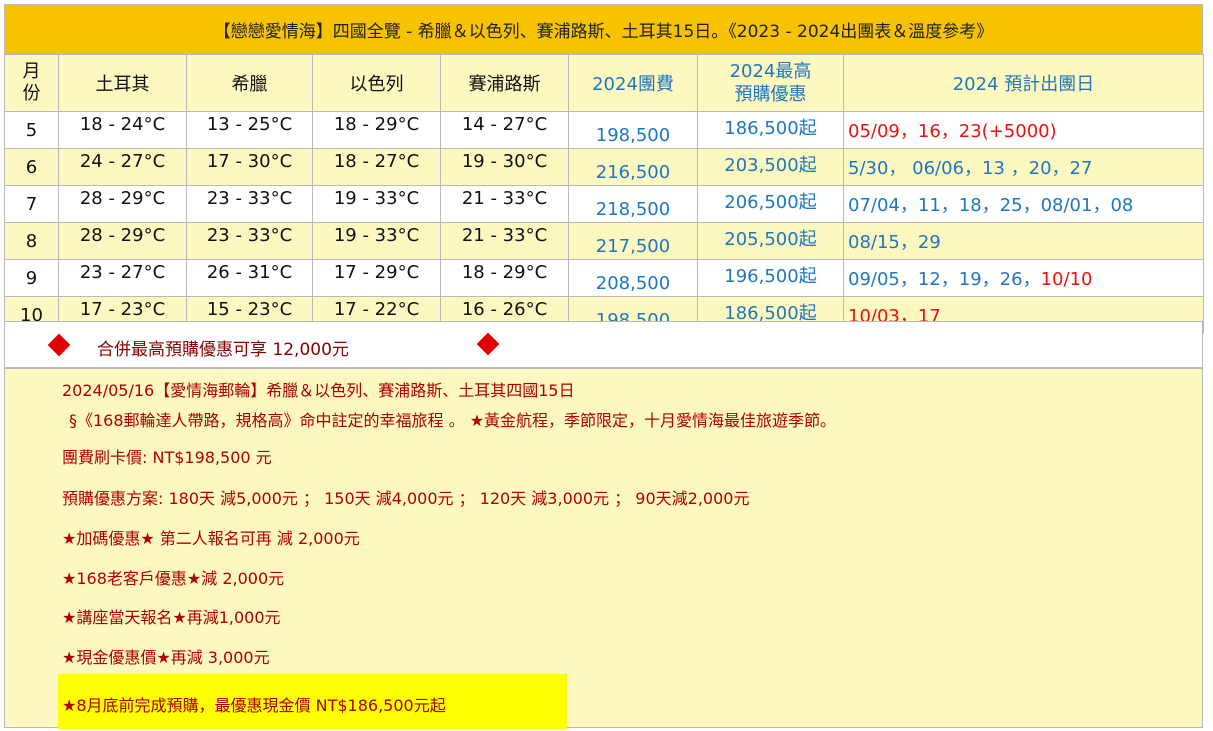  I want to click on fee-cell: 208,500, so click(633, 278).